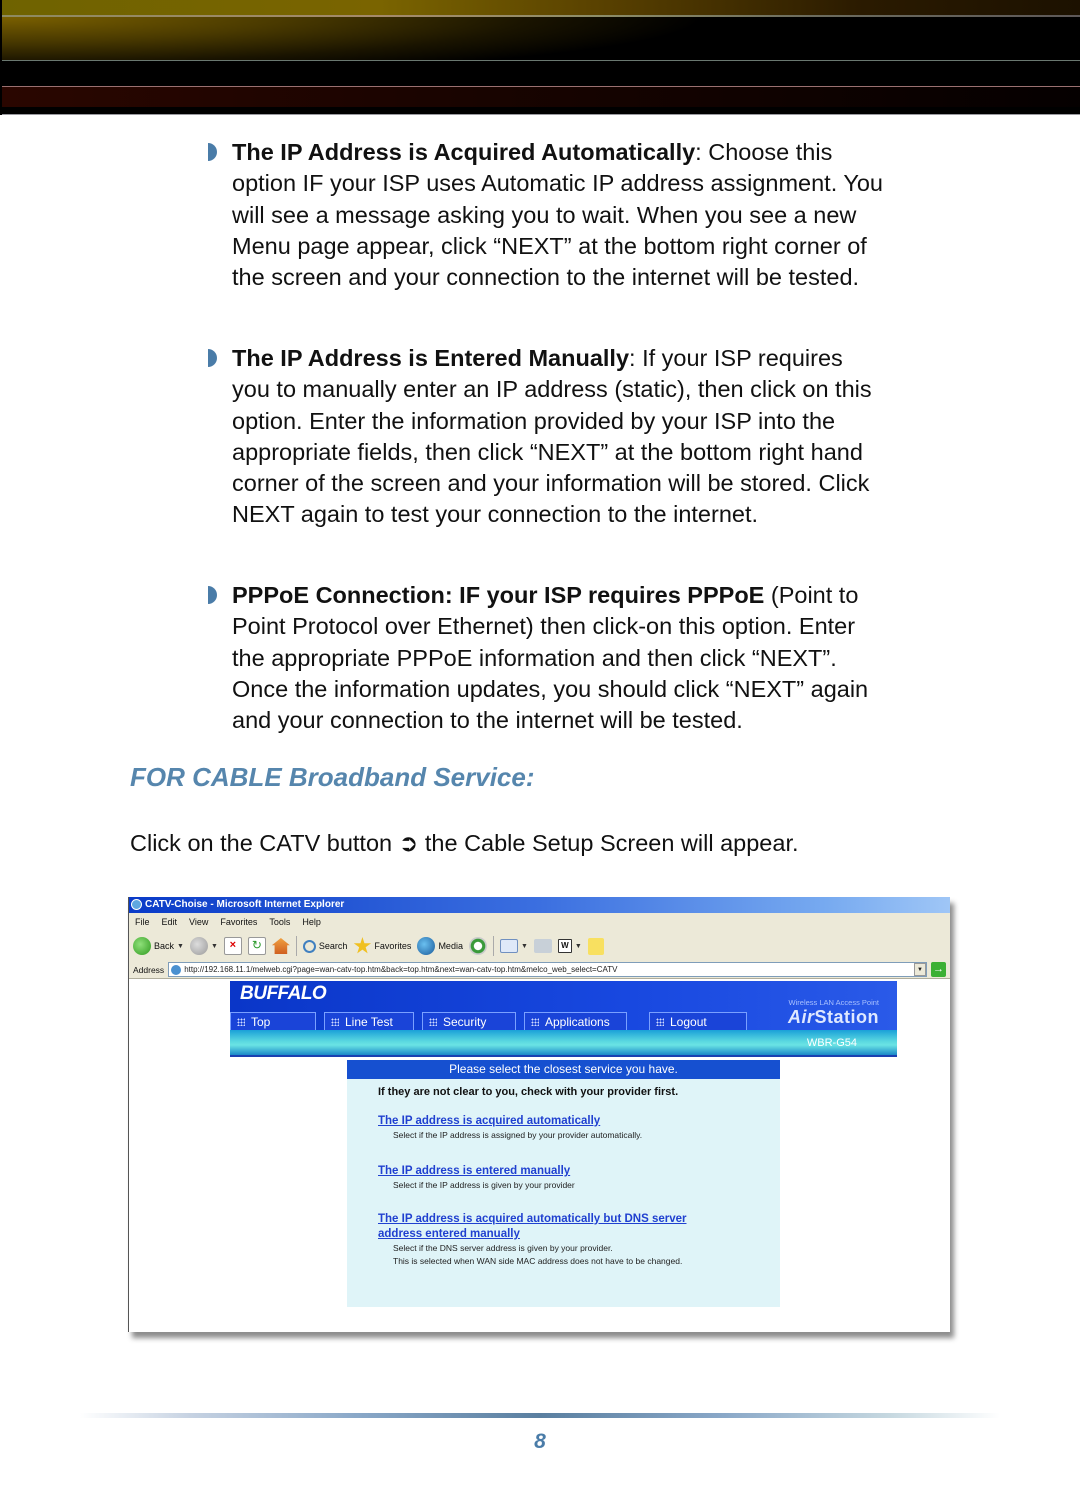  I want to click on ie-icon, so click(136, 904).